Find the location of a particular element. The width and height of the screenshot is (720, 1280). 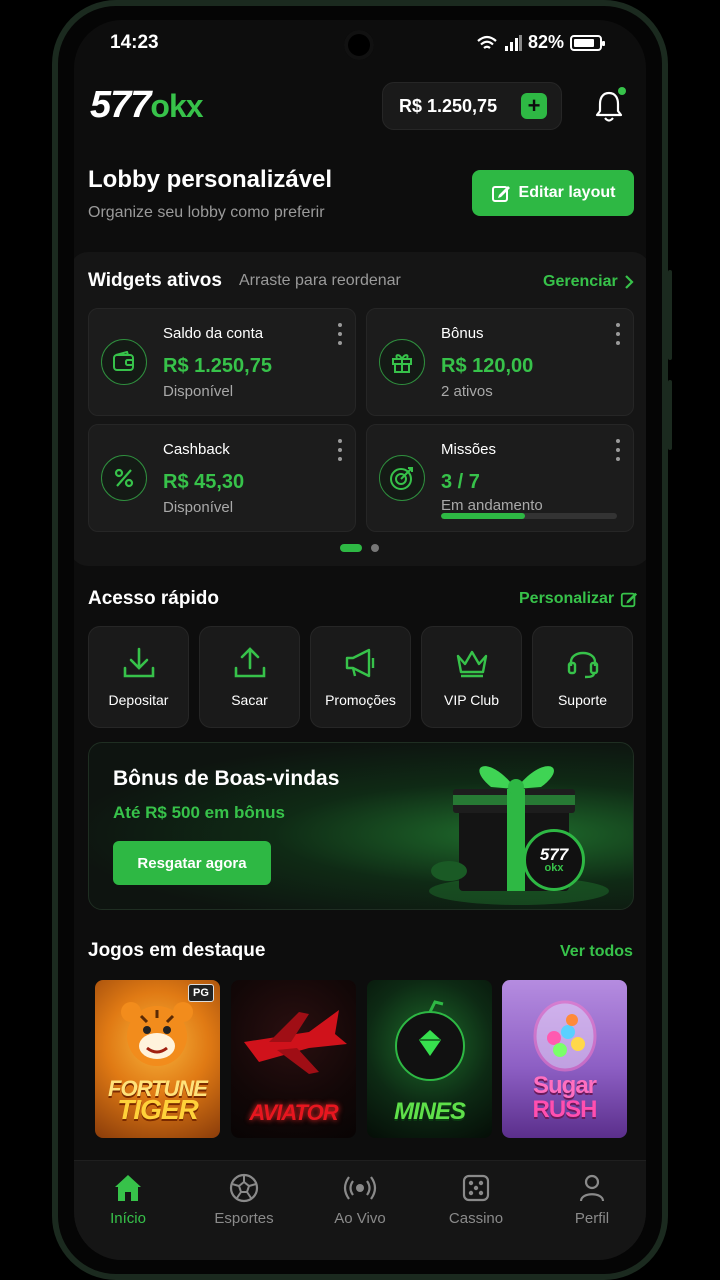

live-broadcast-icon is located at coordinates (360, 1188).